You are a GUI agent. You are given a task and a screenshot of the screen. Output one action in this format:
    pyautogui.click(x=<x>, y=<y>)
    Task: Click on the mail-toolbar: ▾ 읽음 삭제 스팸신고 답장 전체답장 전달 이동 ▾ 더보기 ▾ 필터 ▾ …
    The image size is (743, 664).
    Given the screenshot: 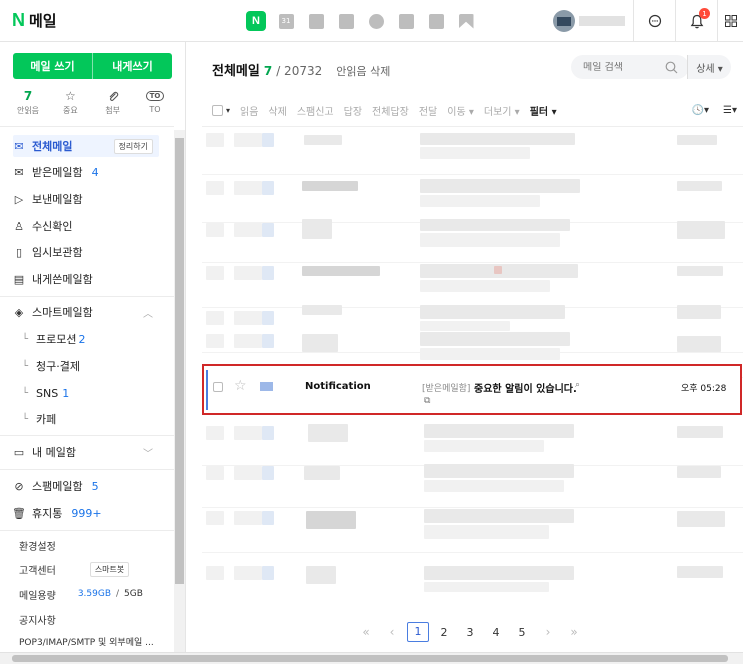 What is the action you would take?
    pyautogui.click(x=474, y=110)
    